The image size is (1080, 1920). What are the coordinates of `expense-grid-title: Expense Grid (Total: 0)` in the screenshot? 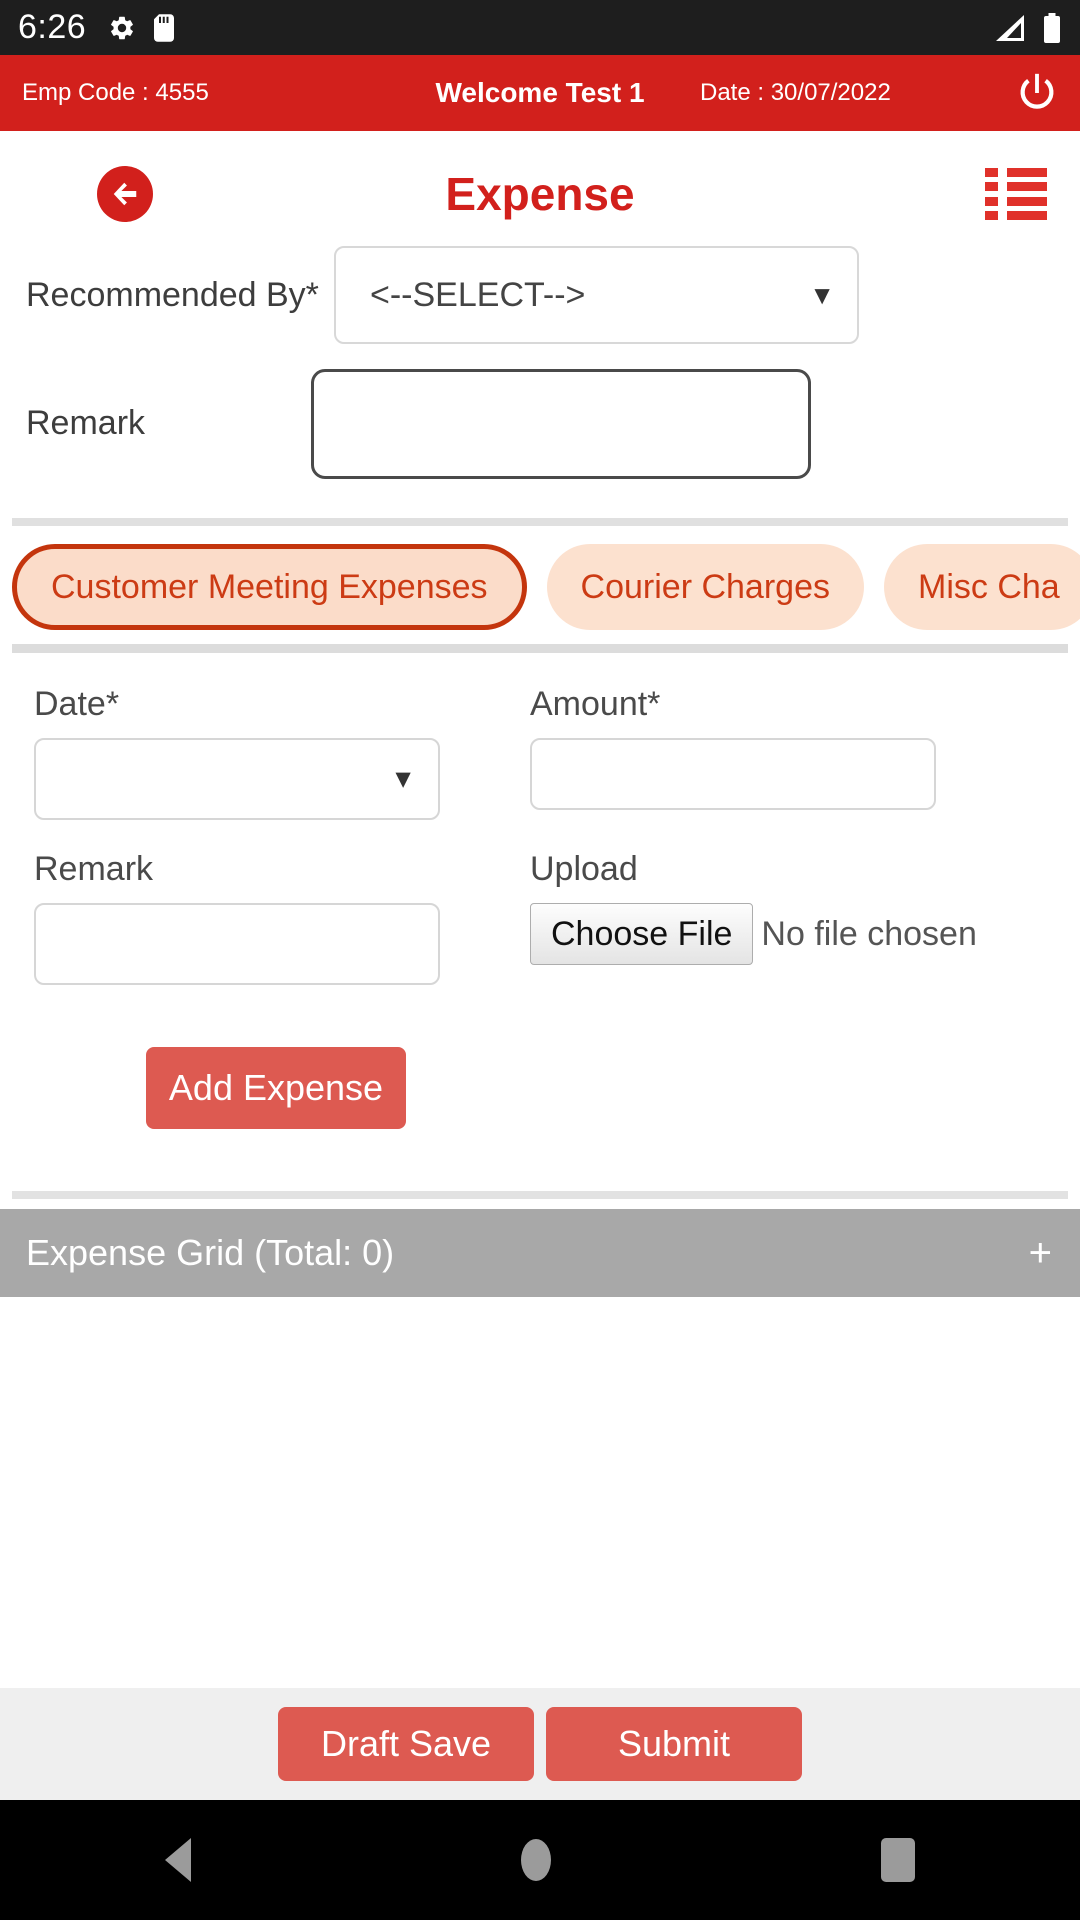 It's located at (210, 1252).